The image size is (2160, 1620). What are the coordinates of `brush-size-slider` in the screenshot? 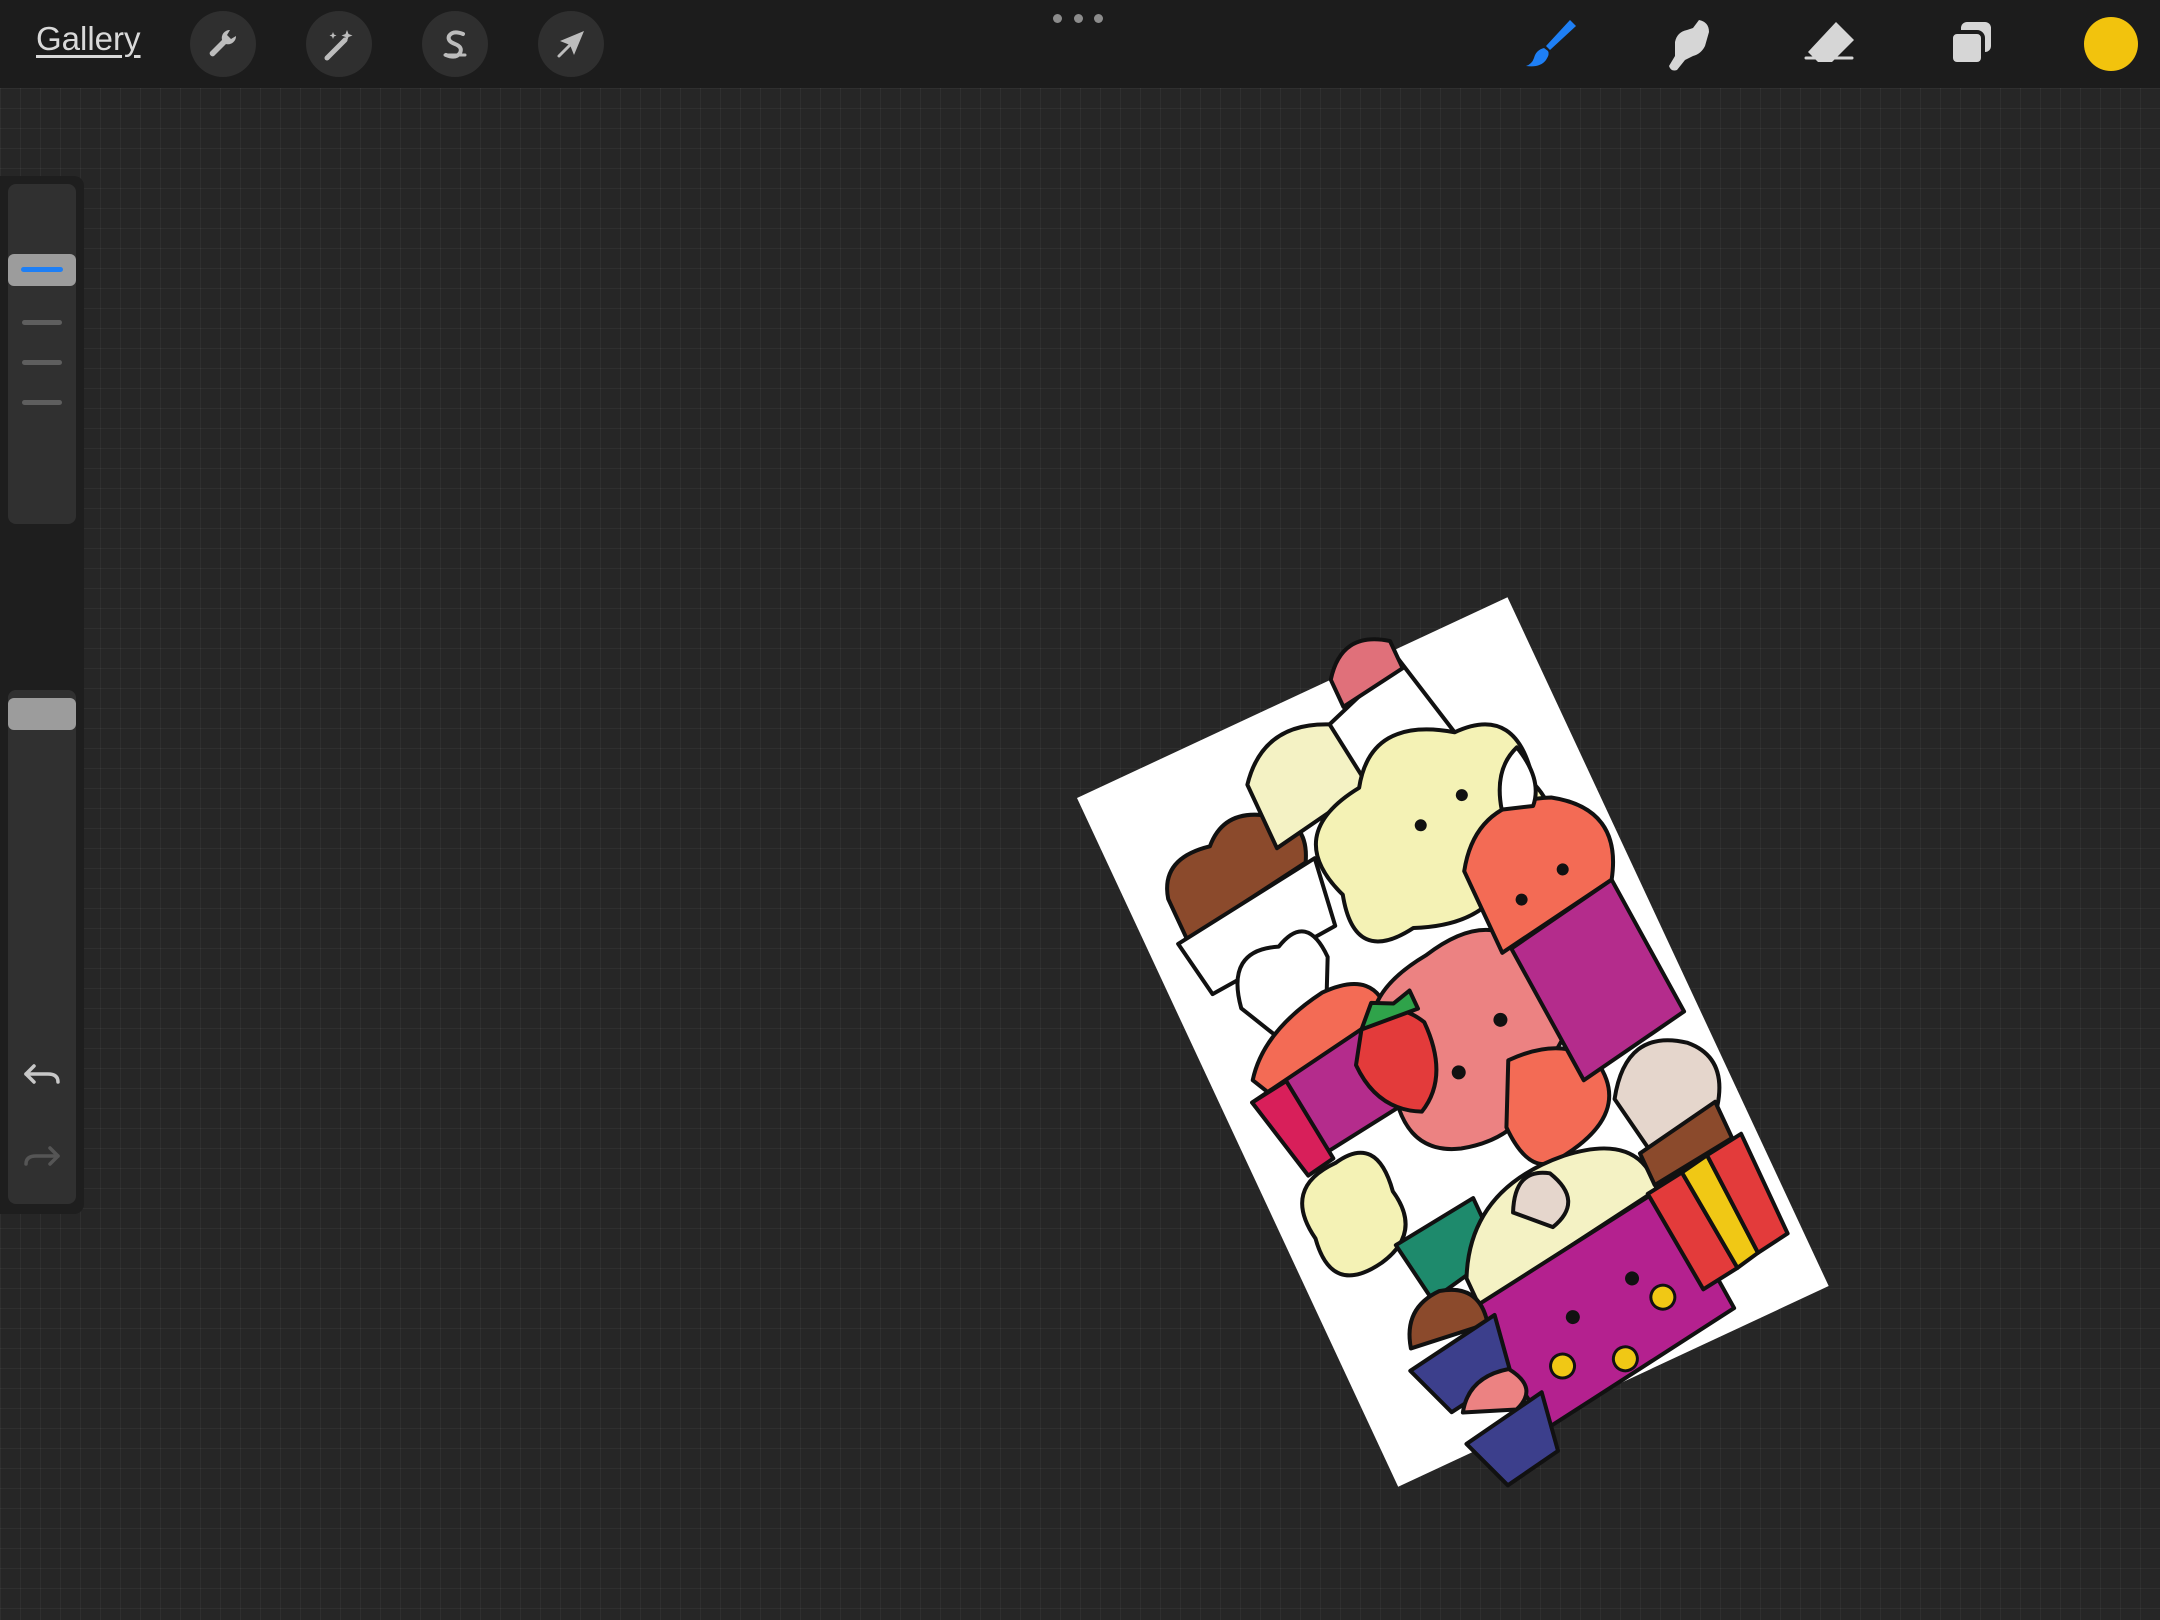 It's located at (42, 354).